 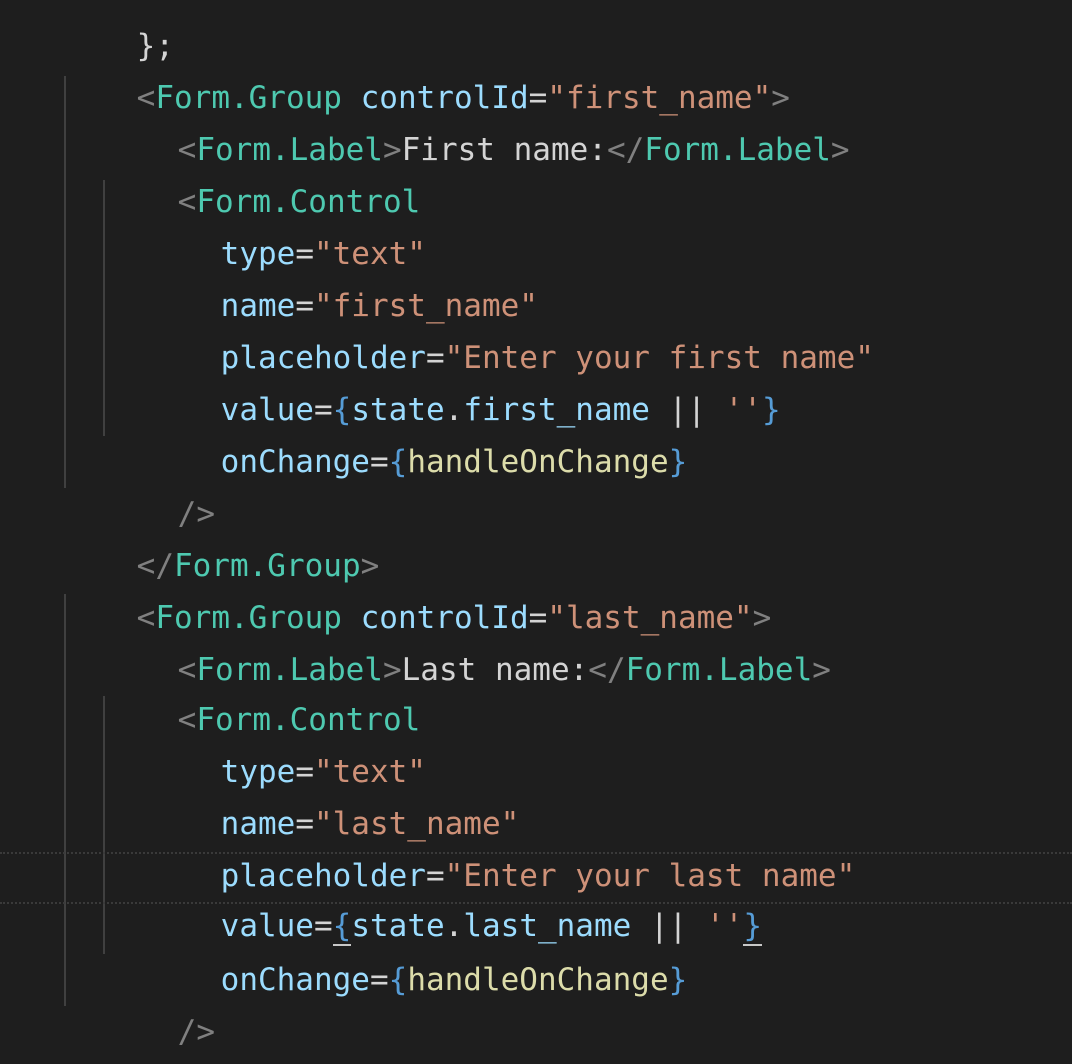 I want to click on code-line: <Form.Label>First name:</Form.Label>, so click(x=476, y=120).